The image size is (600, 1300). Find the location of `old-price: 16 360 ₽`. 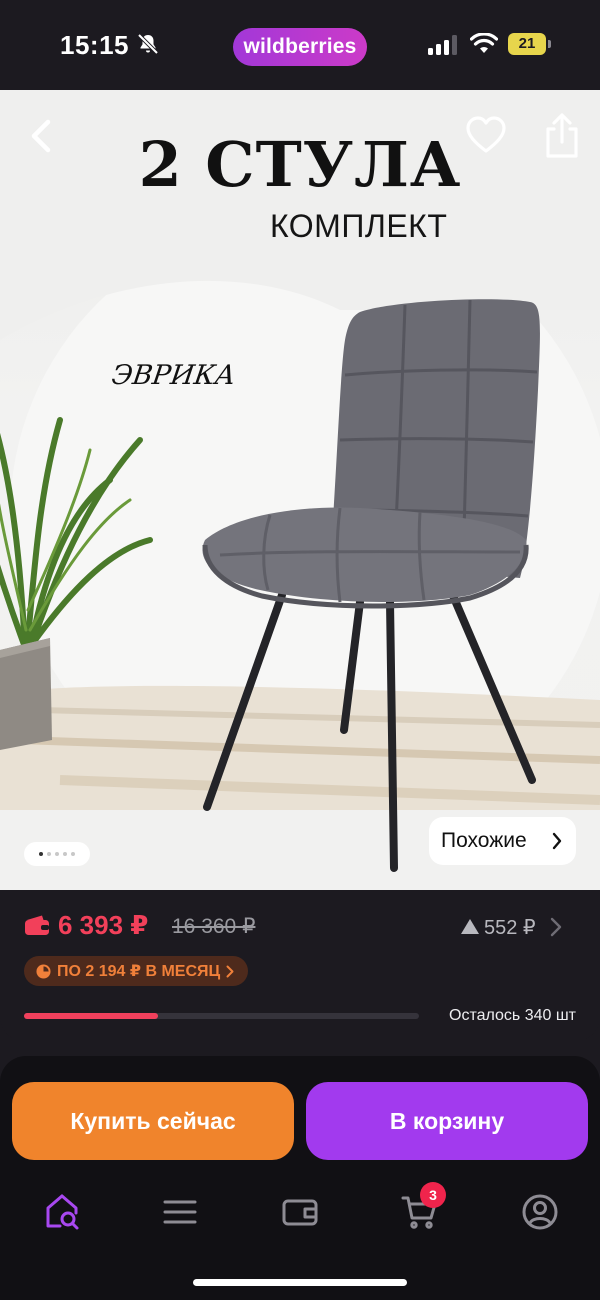

old-price: 16 360 ₽ is located at coordinates (214, 926).